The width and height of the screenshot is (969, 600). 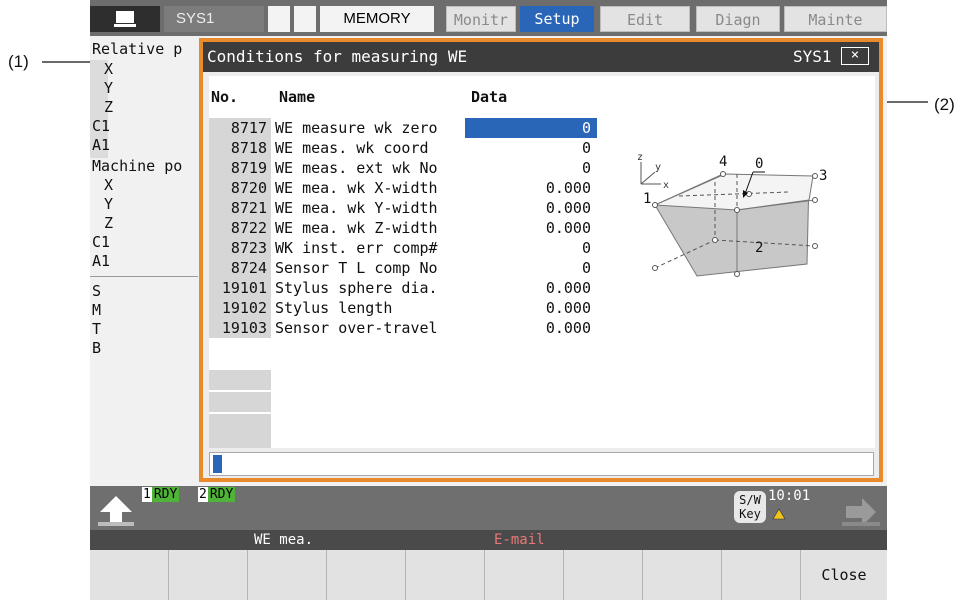 What do you see at coordinates (161, 494) in the screenshot?
I see `rdy-status-1: 1 RDY` at bounding box center [161, 494].